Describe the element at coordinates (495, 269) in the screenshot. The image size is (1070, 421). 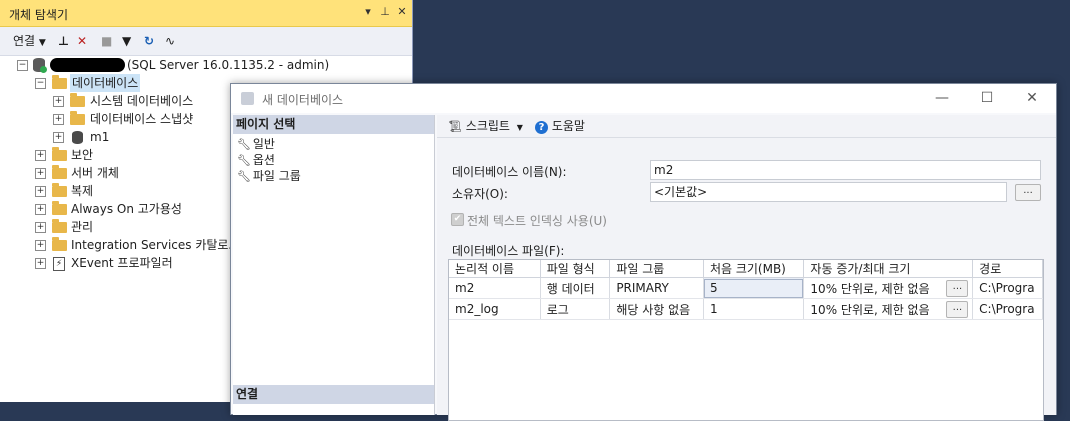
I see `col-header-logical-name: 논리적 이름` at that location.